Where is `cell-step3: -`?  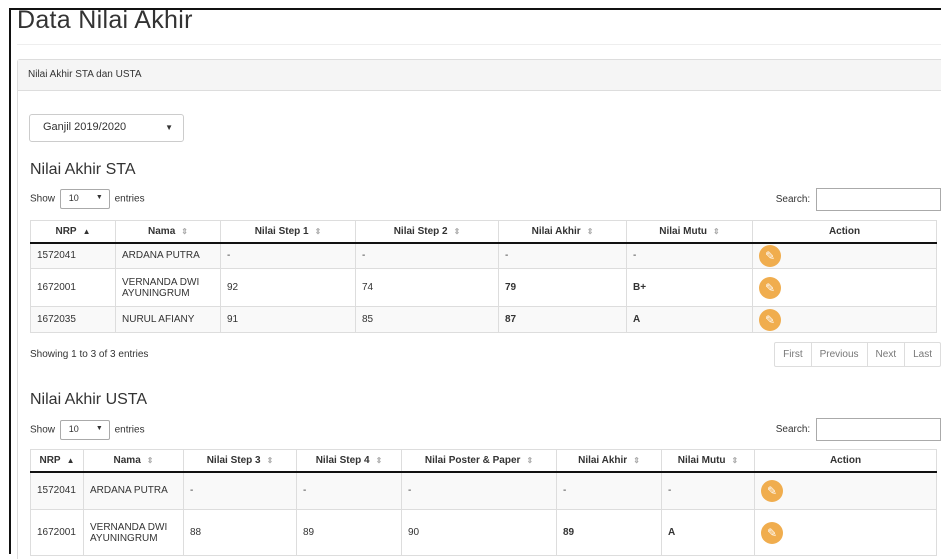 cell-step3: - is located at coordinates (240, 490).